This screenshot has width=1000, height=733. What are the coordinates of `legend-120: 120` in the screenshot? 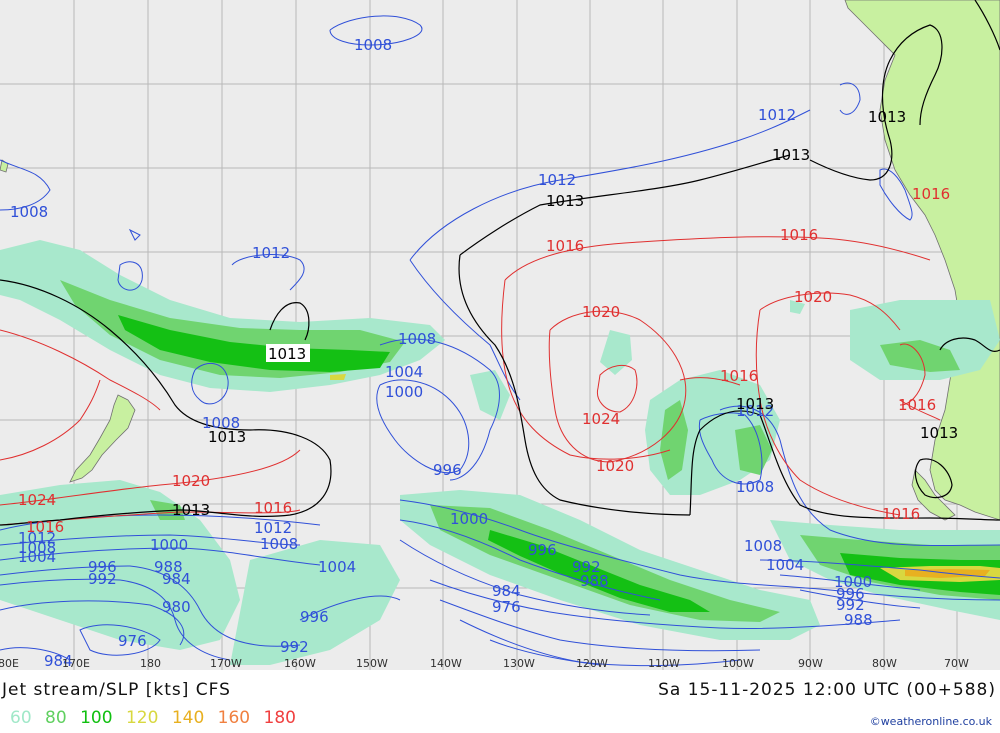 It's located at (142, 718).